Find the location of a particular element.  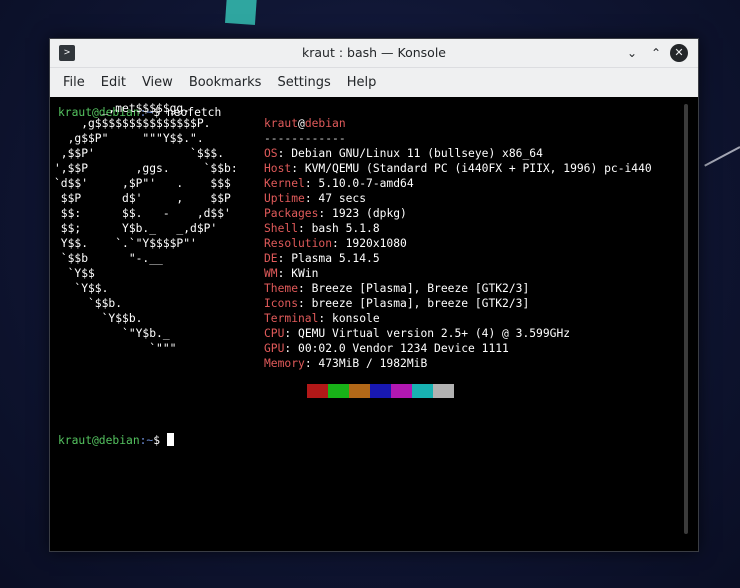

info-row: DE: Plasma 5.14.5 is located at coordinates (458, 258).